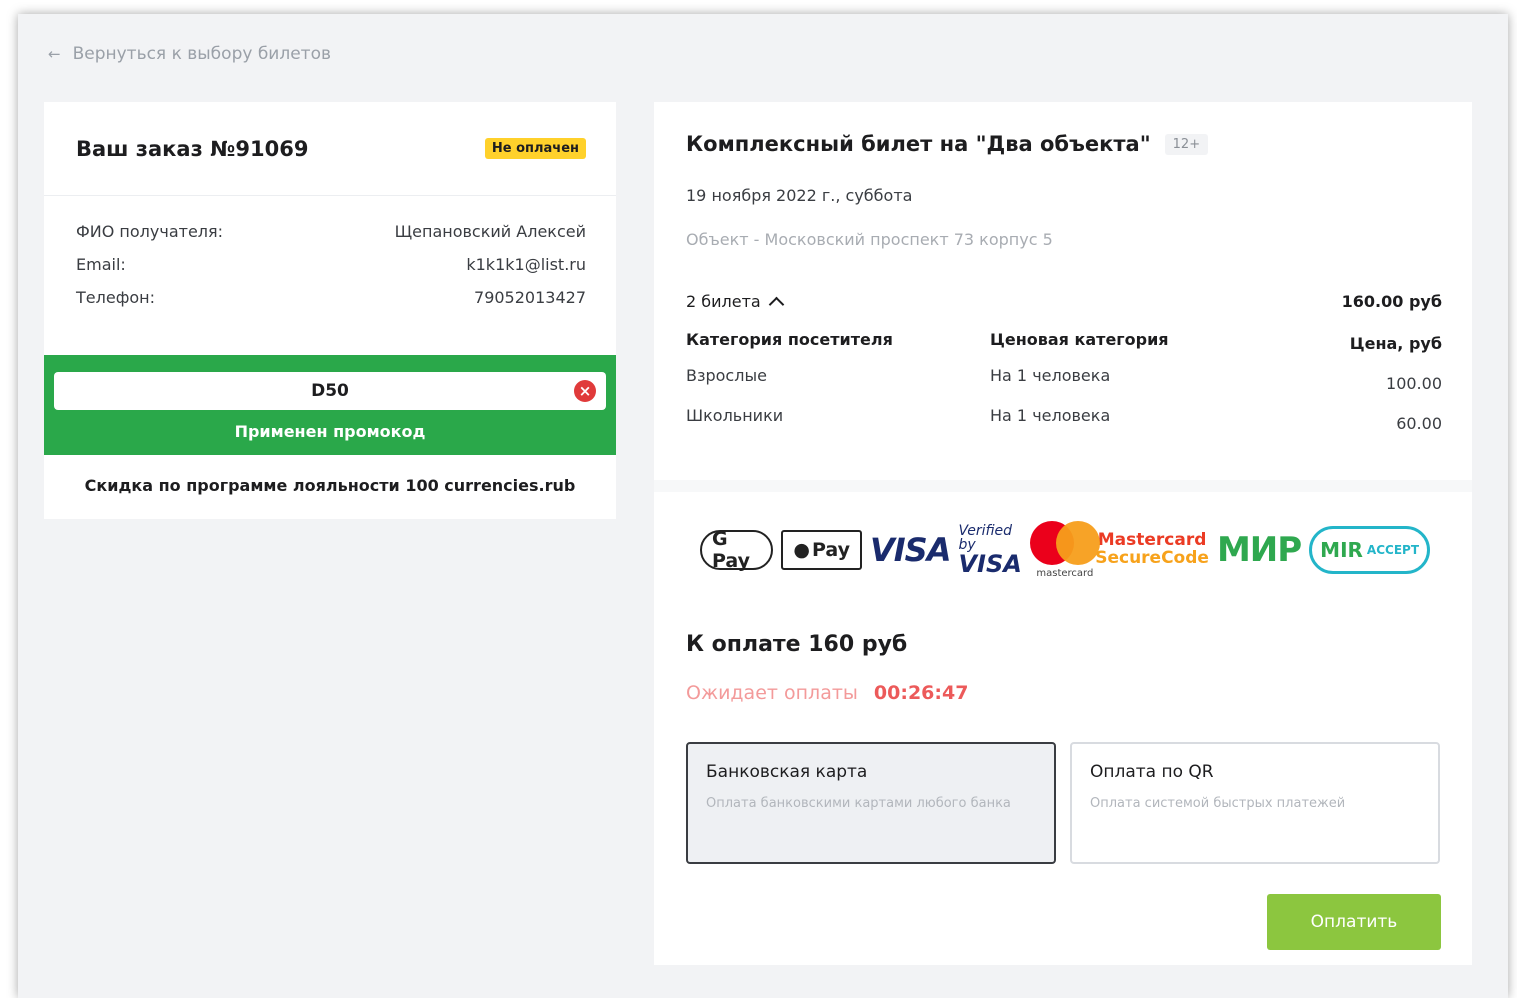 Image resolution: width=1517 pixels, height=998 pixels. Describe the element at coordinates (1063, 486) in the screenshot. I see `section-divider` at that location.